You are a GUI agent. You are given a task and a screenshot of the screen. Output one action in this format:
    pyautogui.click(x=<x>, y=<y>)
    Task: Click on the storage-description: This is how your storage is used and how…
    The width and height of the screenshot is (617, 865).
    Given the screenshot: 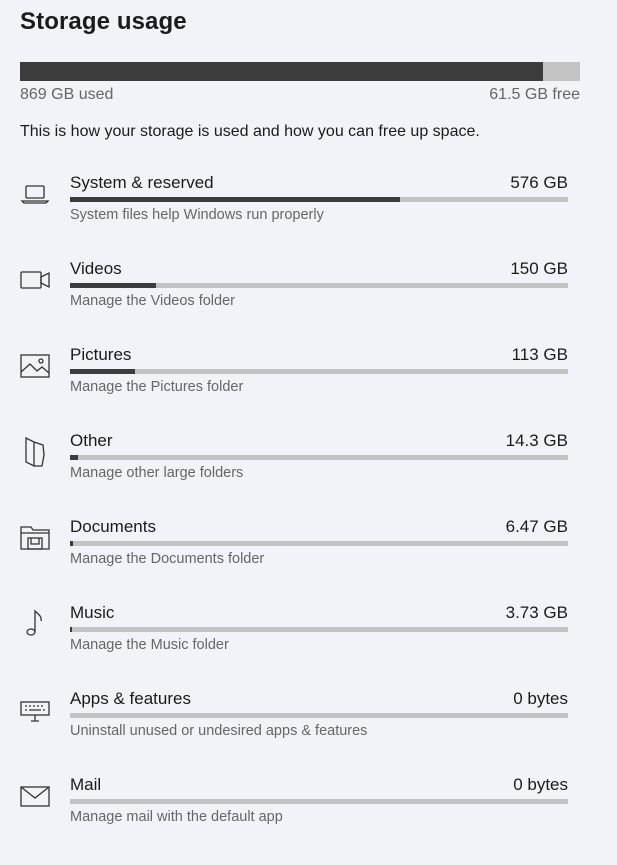 What is the action you would take?
    pyautogui.click(x=250, y=131)
    